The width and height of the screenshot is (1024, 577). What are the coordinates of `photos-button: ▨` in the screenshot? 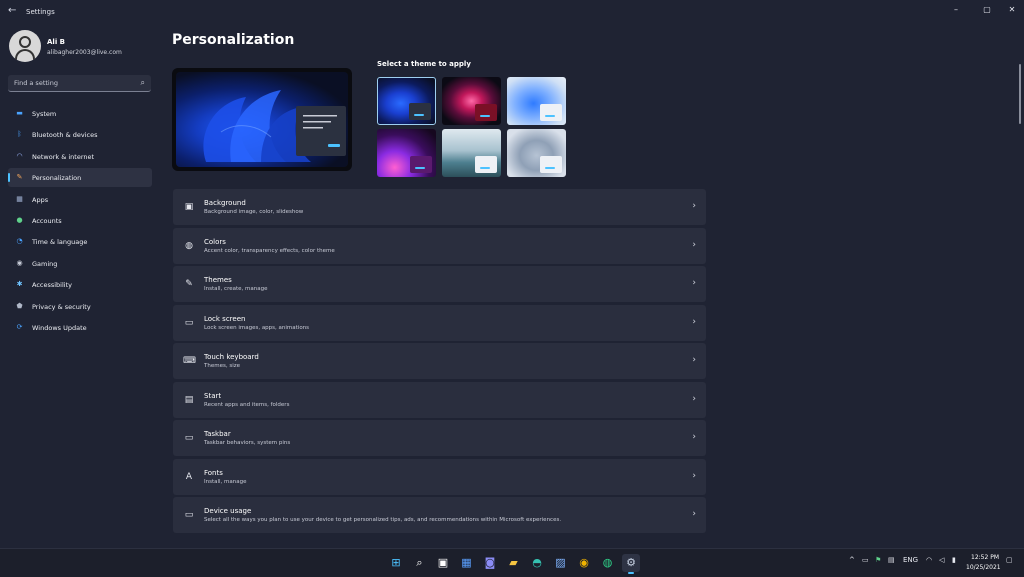 It's located at (561, 563).